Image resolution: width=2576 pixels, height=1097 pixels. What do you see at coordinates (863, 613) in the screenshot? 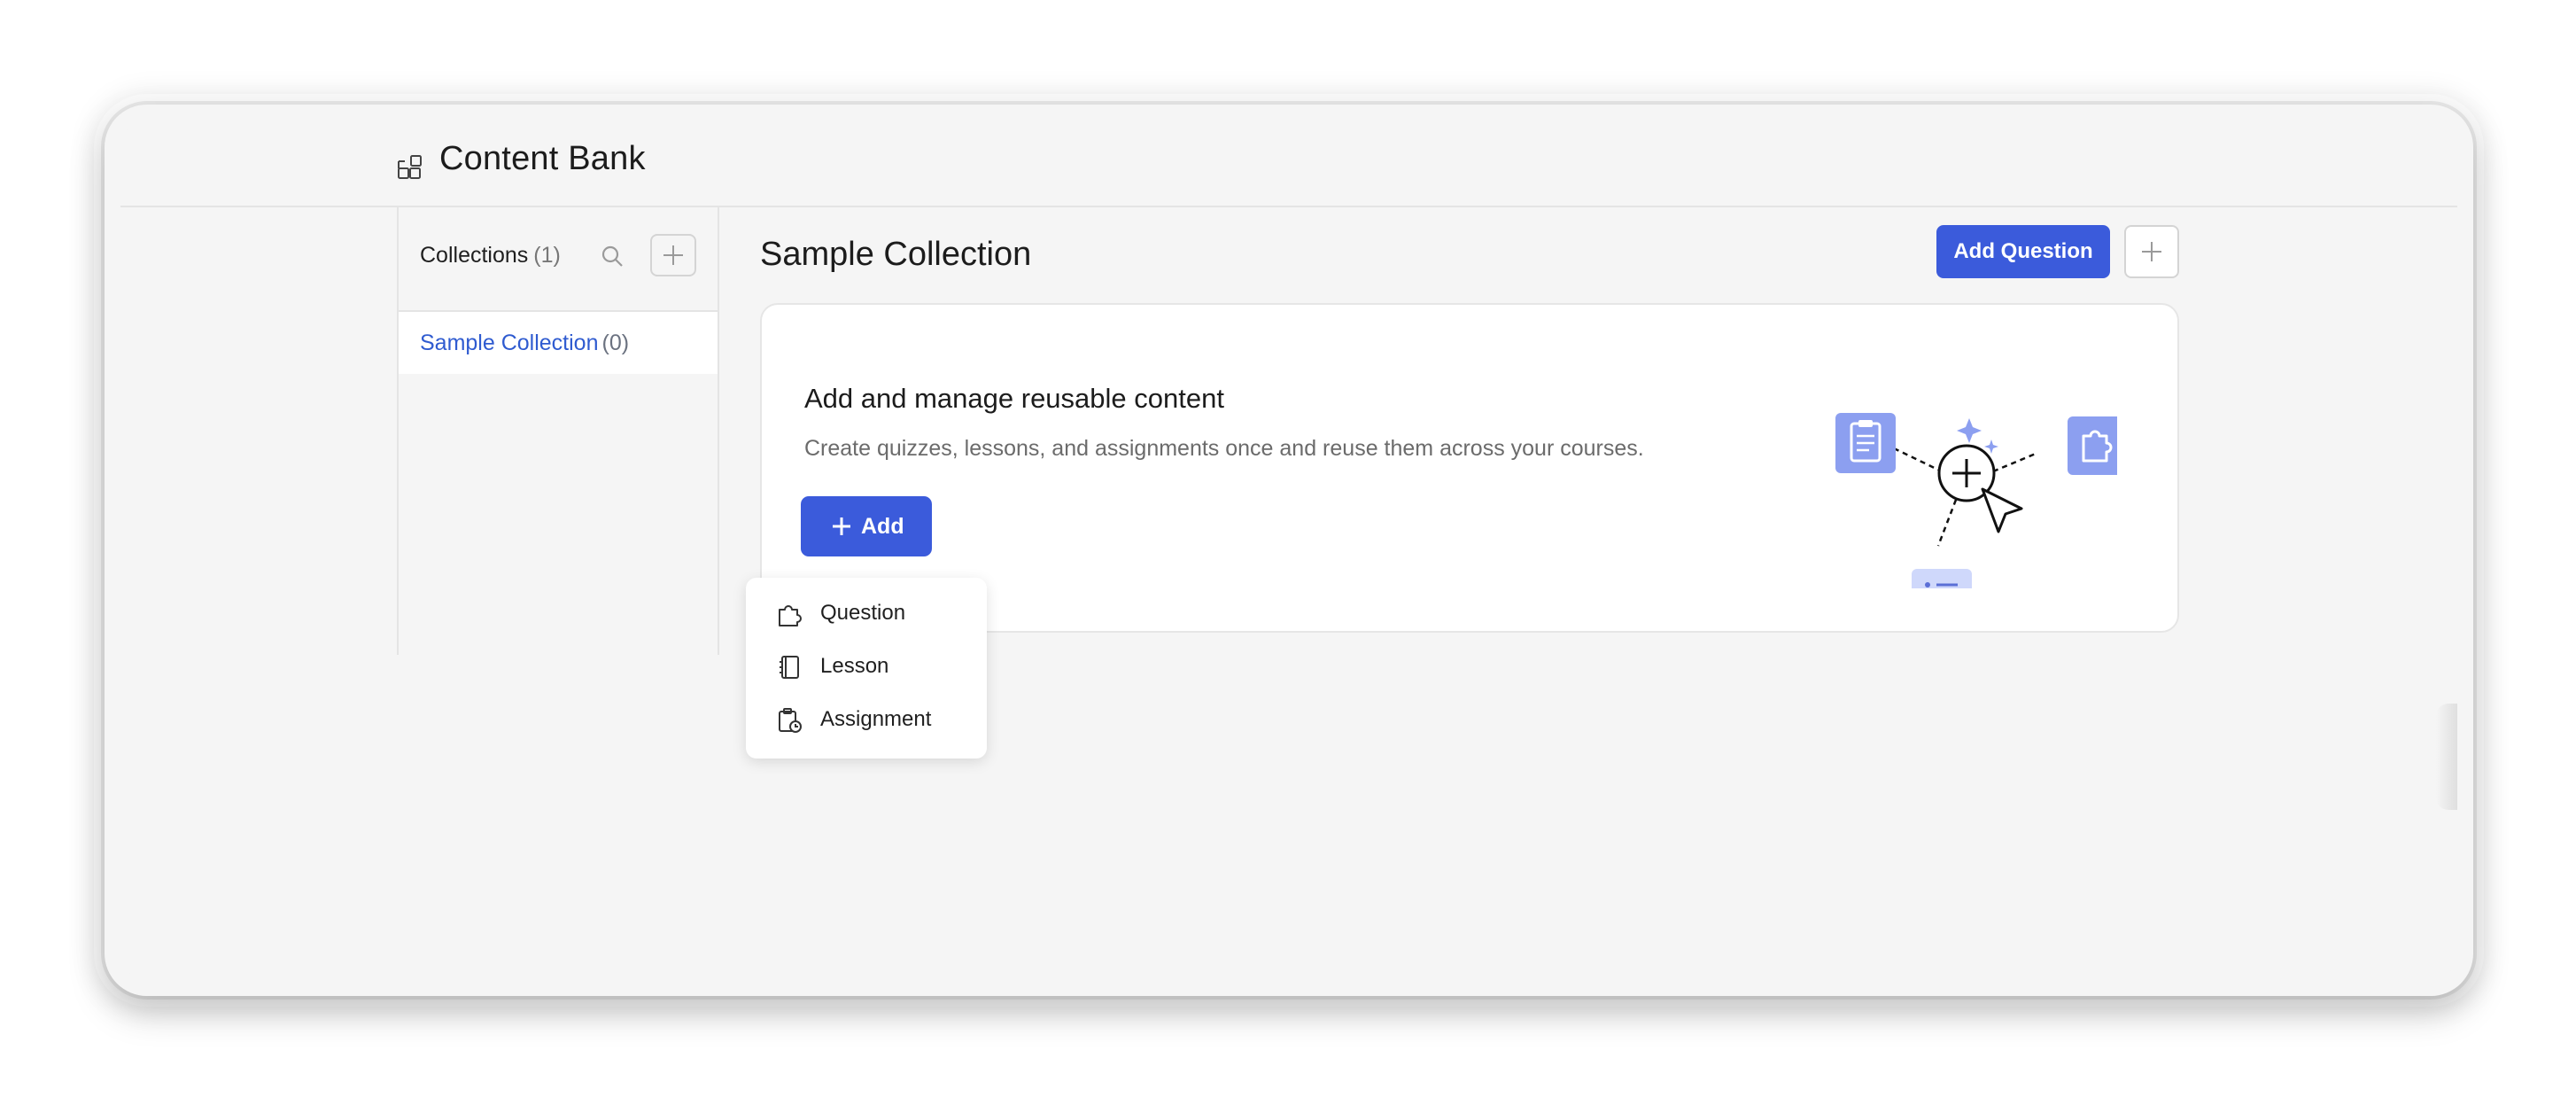
I see `menu-item-label: Question` at bounding box center [863, 613].